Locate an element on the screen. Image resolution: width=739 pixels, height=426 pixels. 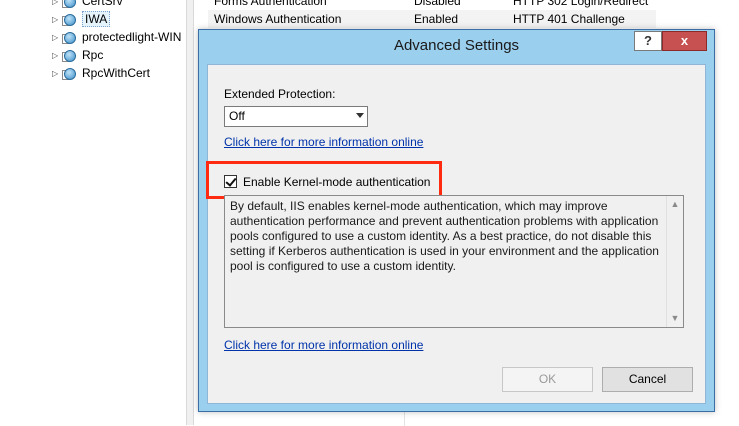
help-button: ? is located at coordinates (648, 41).